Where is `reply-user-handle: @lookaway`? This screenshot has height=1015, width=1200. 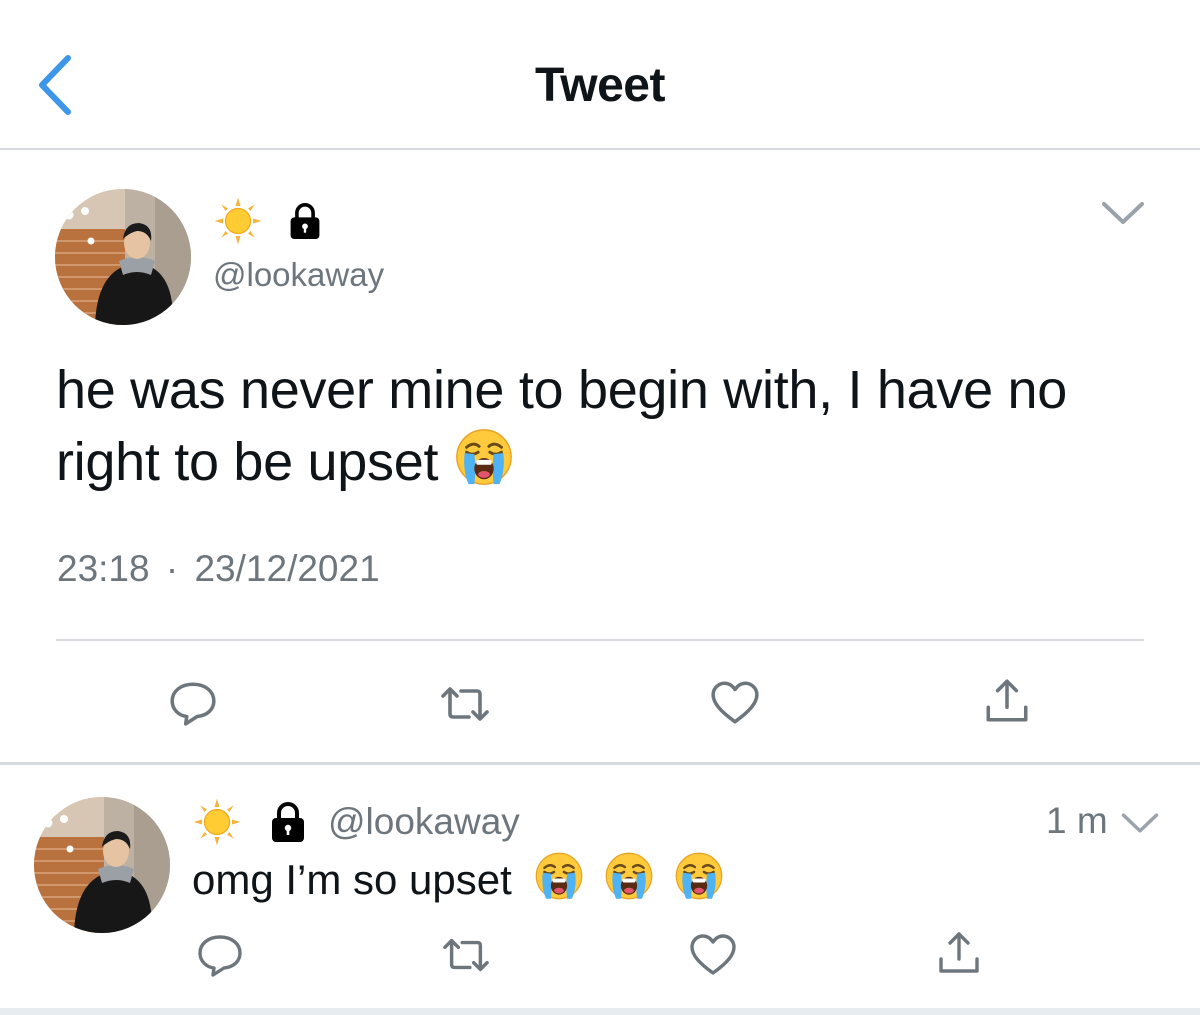 reply-user-handle: @lookaway is located at coordinates (424, 822).